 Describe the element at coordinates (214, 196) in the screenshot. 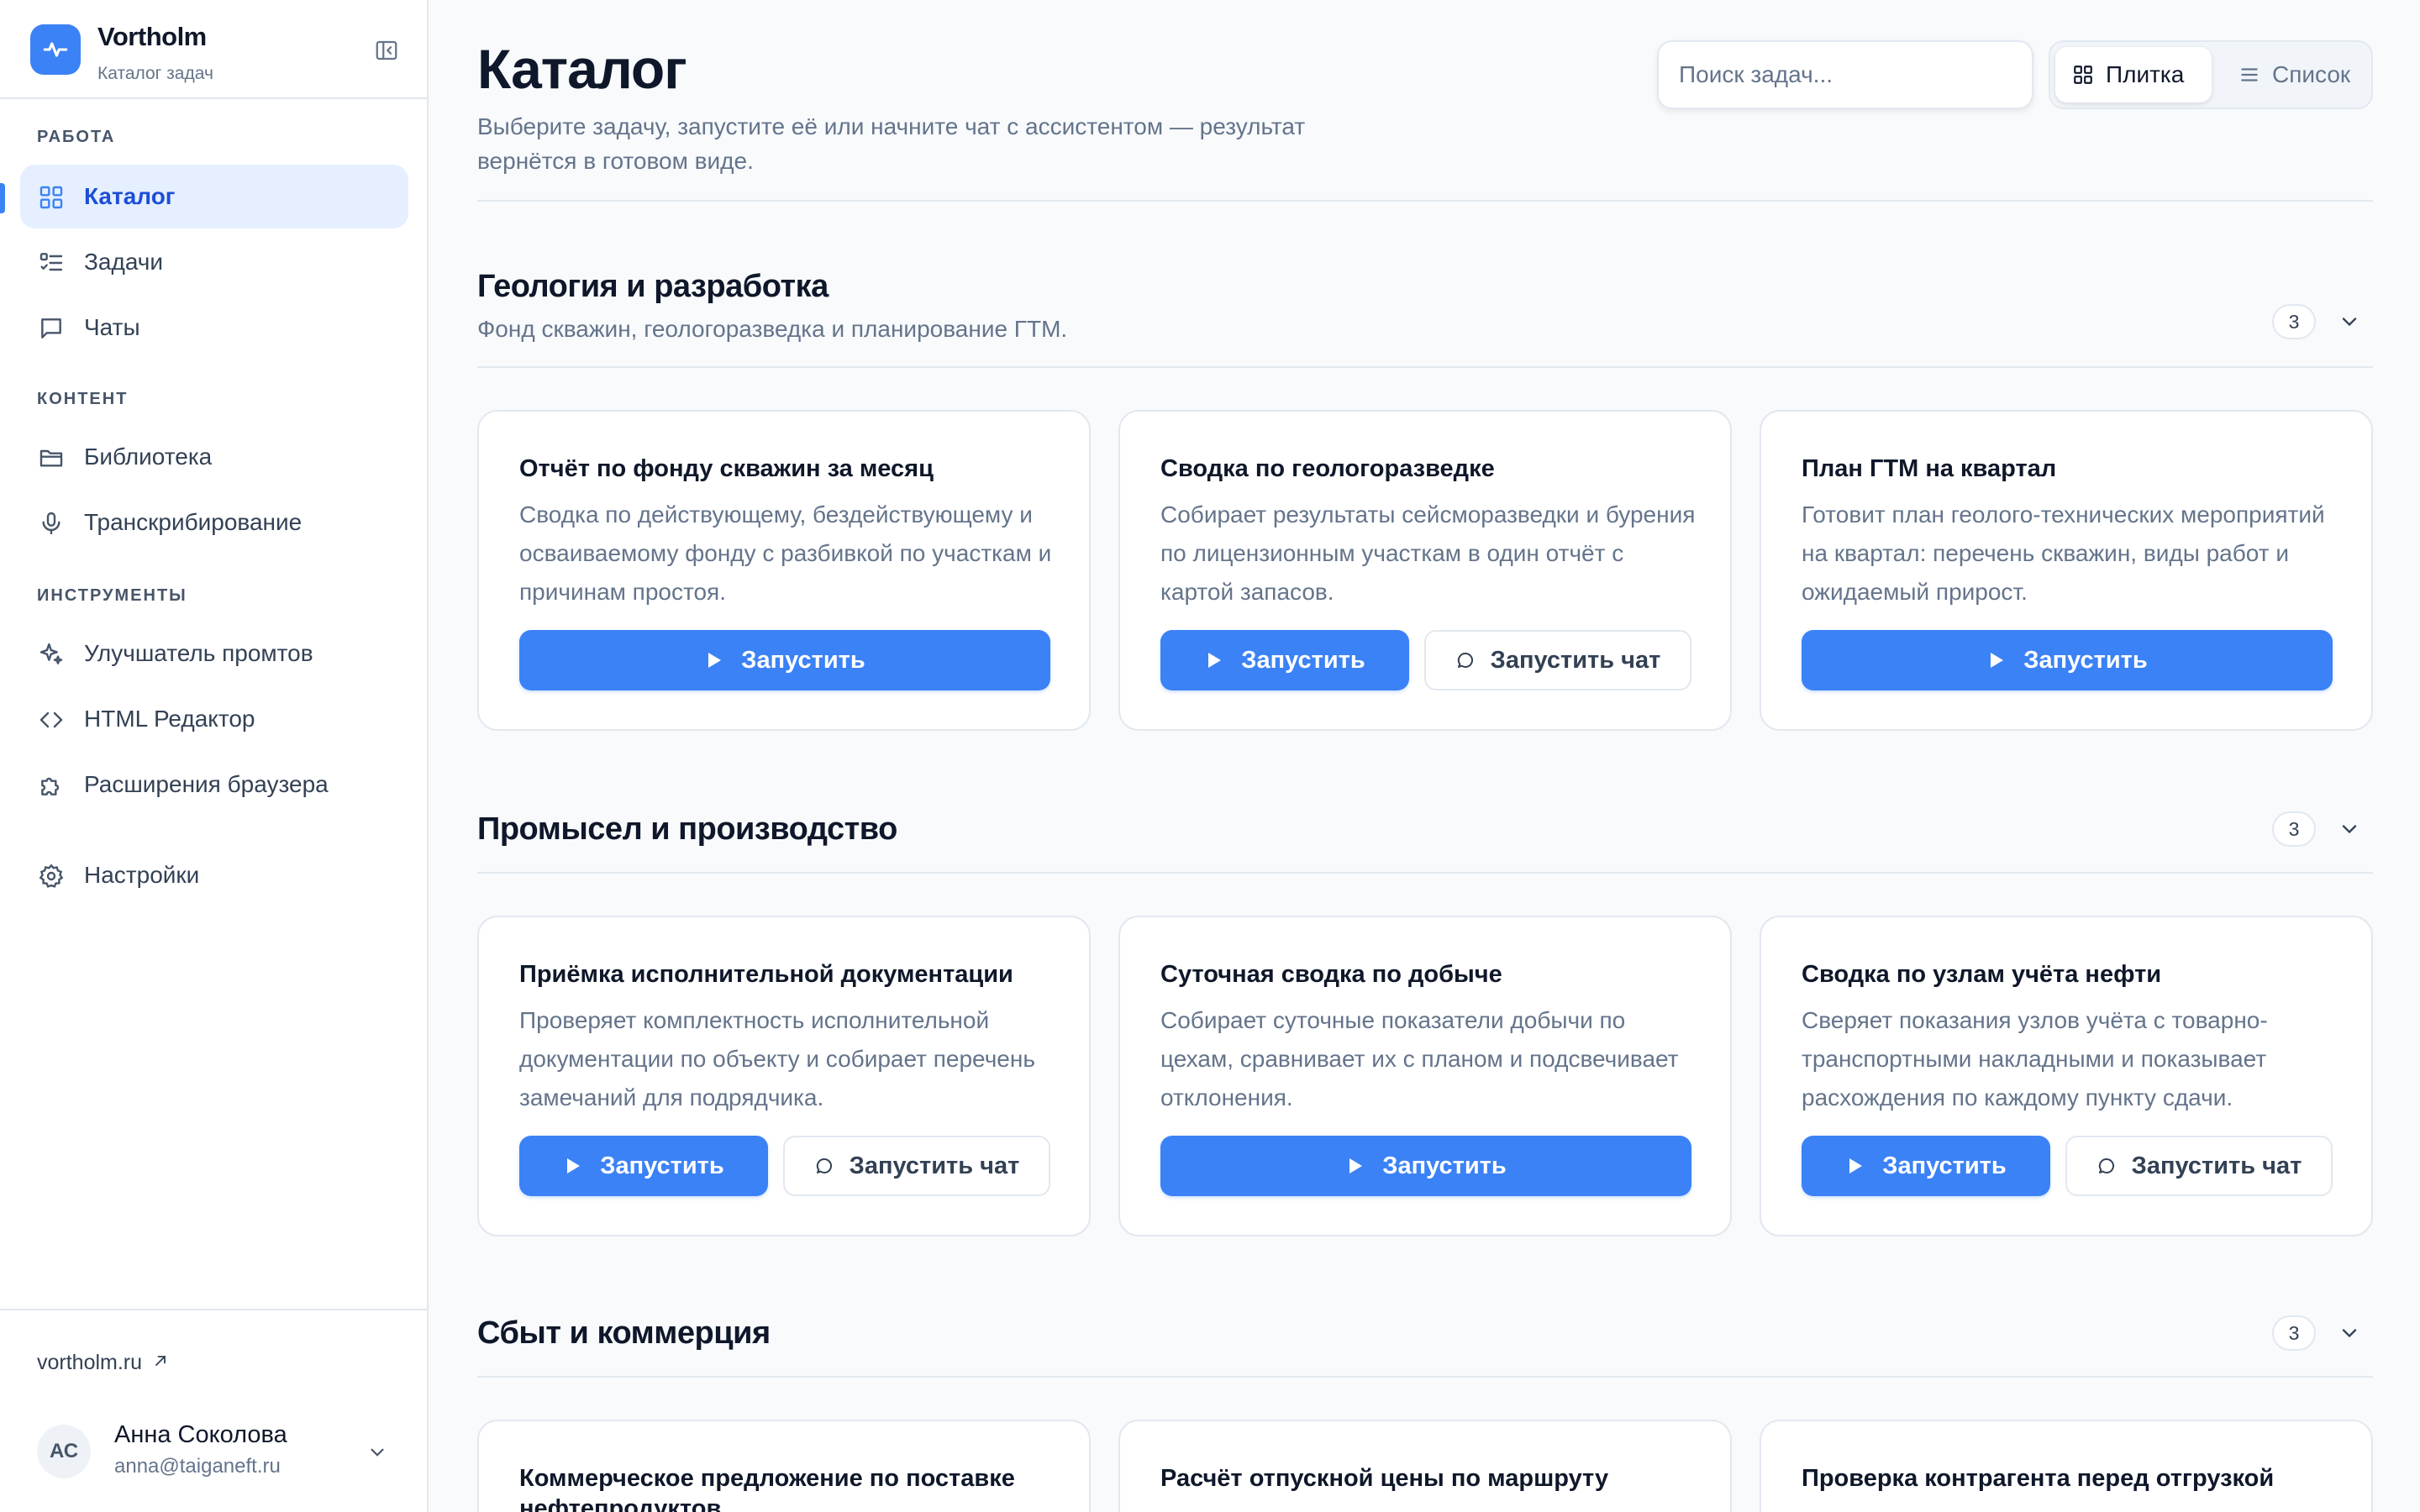

I see `sidebar-item-catalog: Каталог` at that location.